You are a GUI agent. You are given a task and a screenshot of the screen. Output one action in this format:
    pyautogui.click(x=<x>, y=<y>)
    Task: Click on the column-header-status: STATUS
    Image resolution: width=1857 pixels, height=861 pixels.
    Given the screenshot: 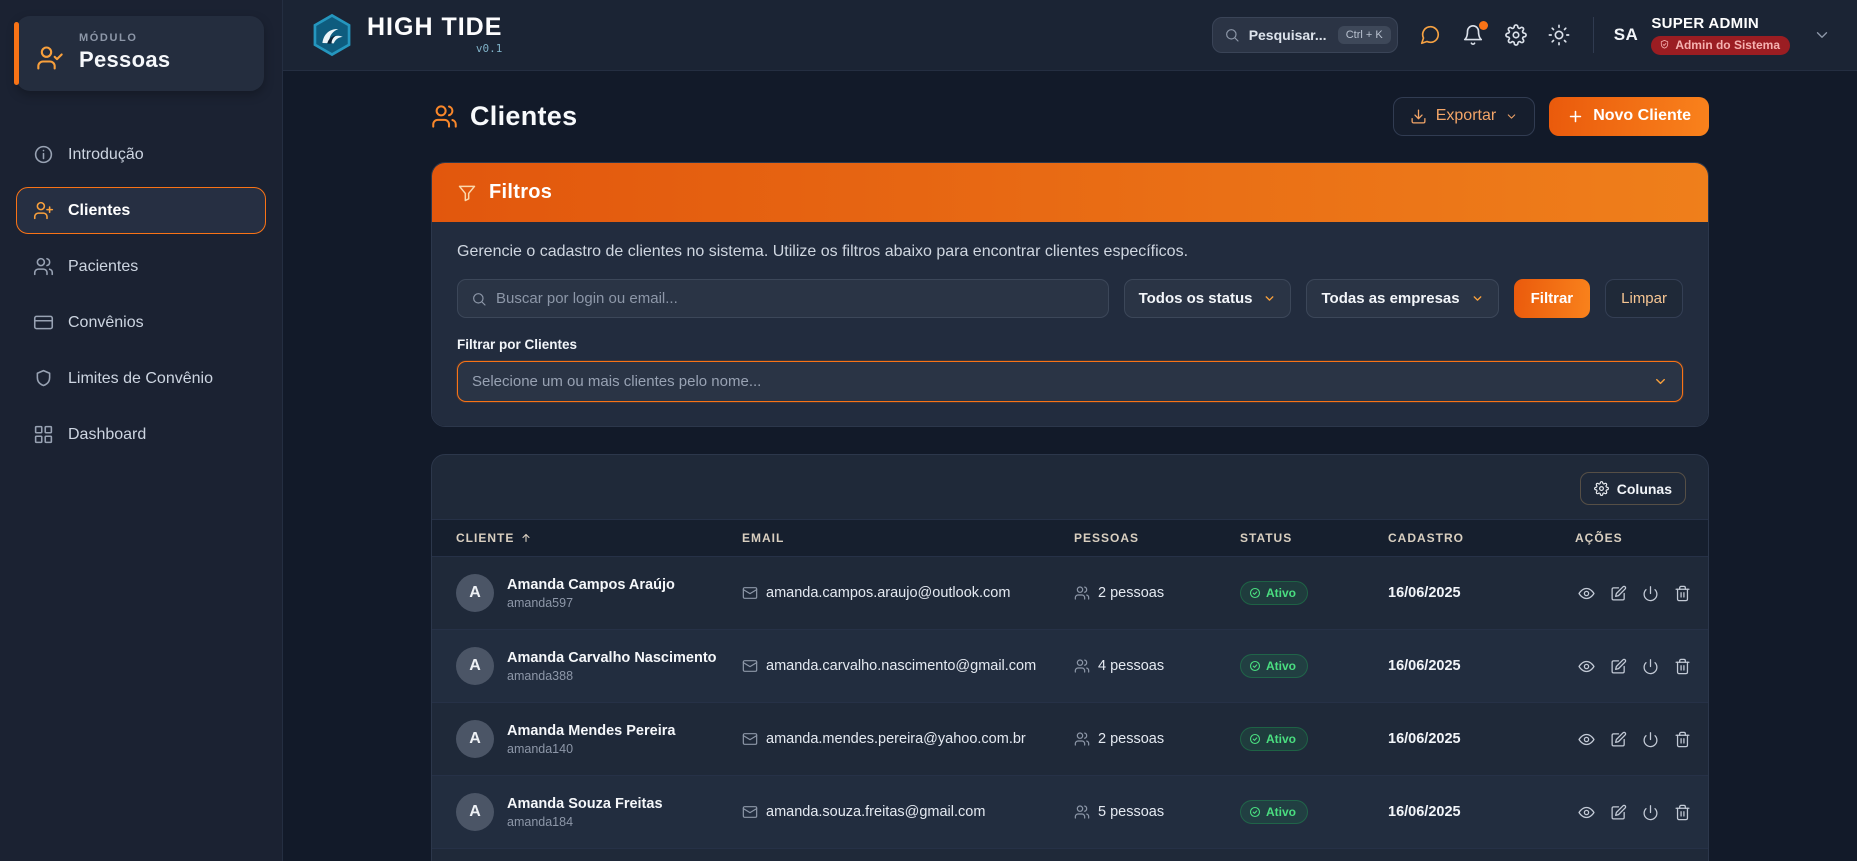 What is the action you would take?
    pyautogui.click(x=1314, y=538)
    